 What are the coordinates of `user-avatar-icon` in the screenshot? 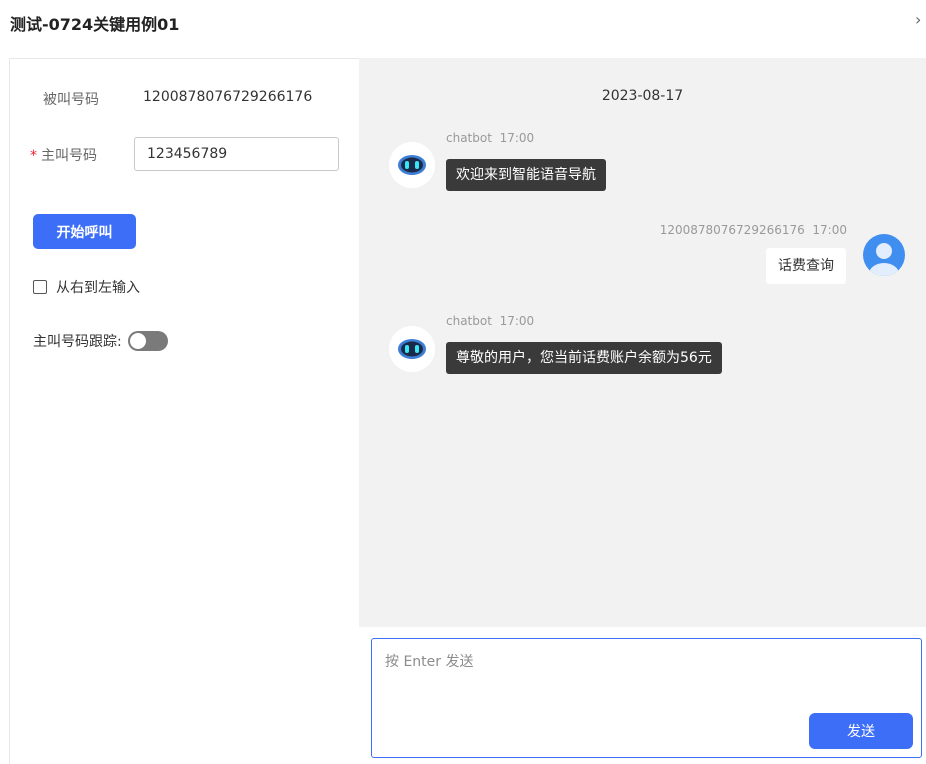 It's located at (884, 255).